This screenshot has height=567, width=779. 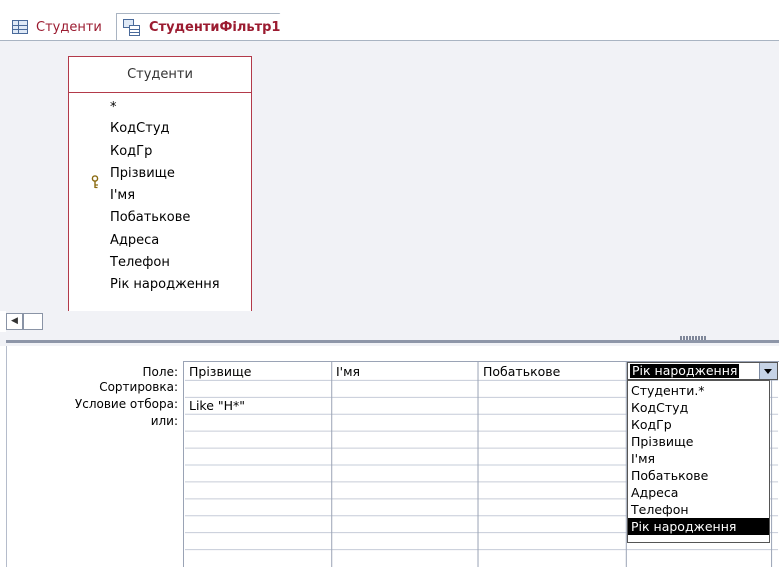 I want to click on grid-field-cell: І'мя, so click(x=345, y=371).